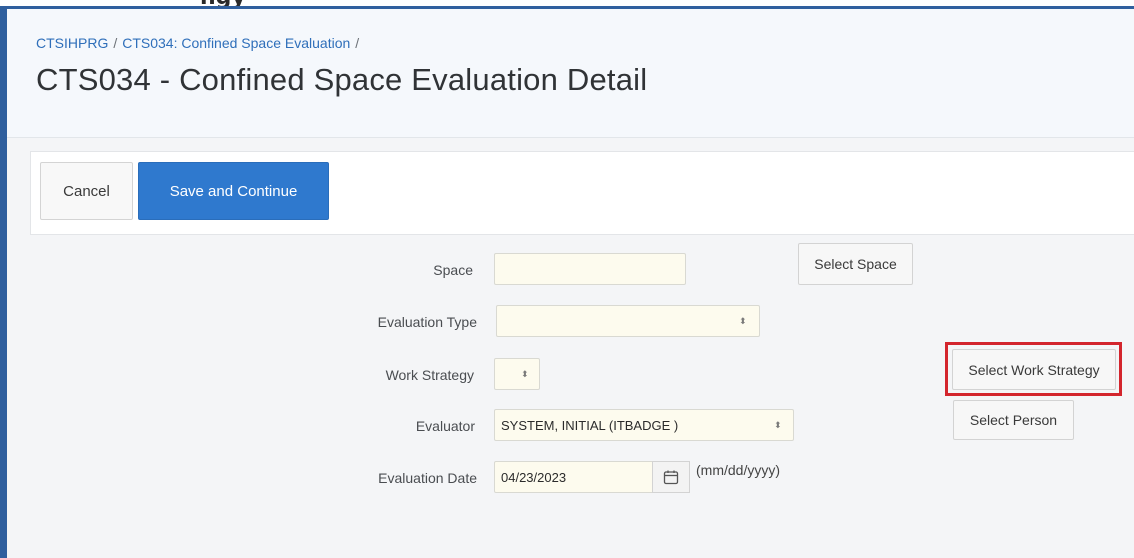 The width and height of the screenshot is (1134, 558). I want to click on save-and-continue-button: Save and Continue, so click(233, 191).